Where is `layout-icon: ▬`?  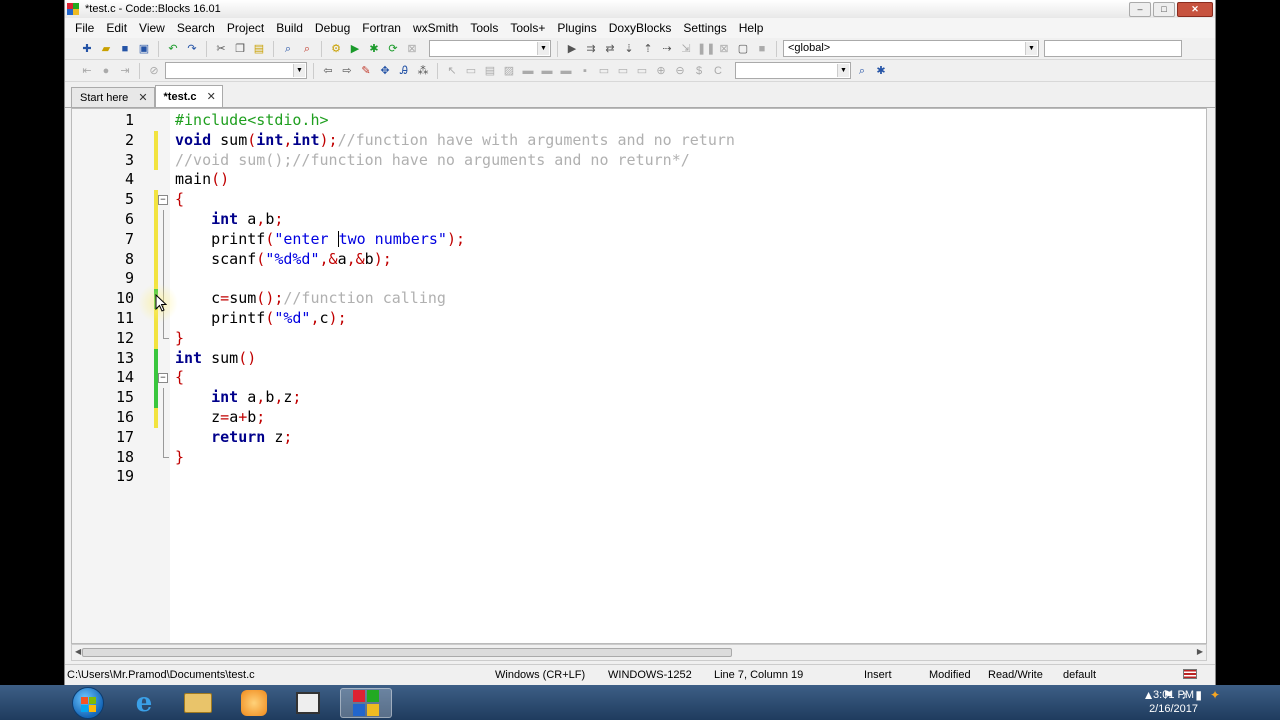 layout-icon: ▬ is located at coordinates (528, 71).